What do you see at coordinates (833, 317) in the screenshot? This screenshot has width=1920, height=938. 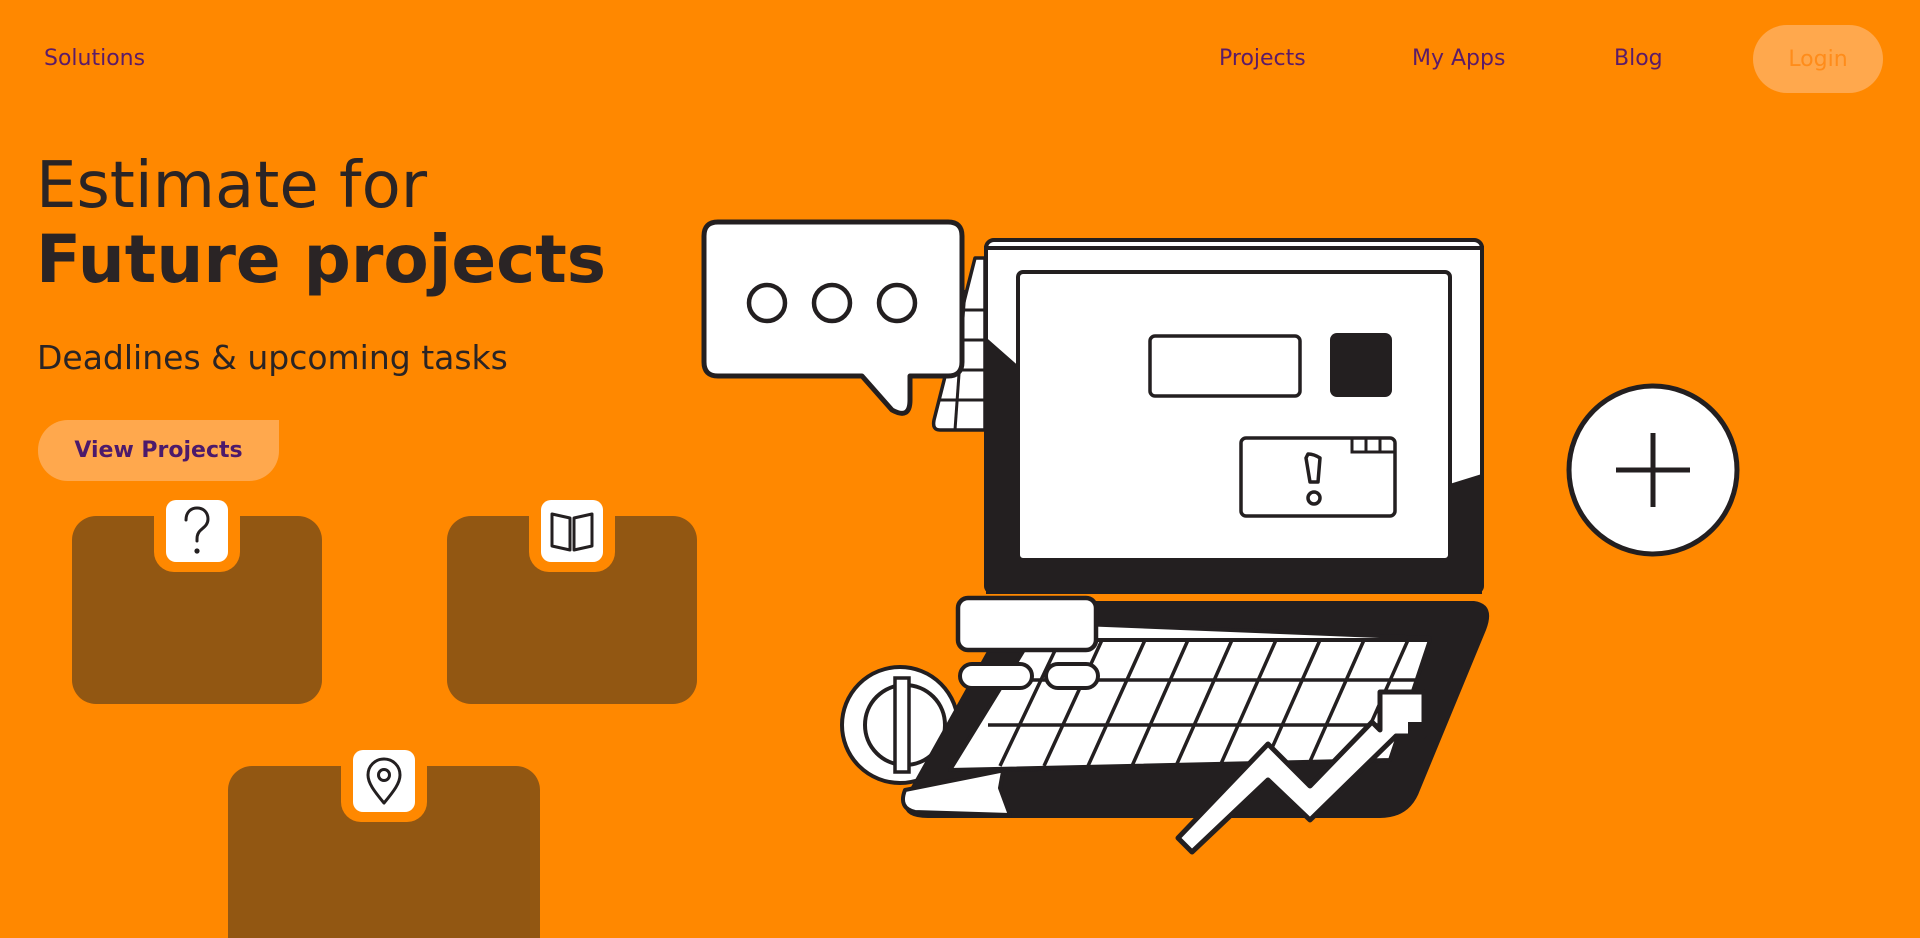 I see `chat-bubble-icon` at bounding box center [833, 317].